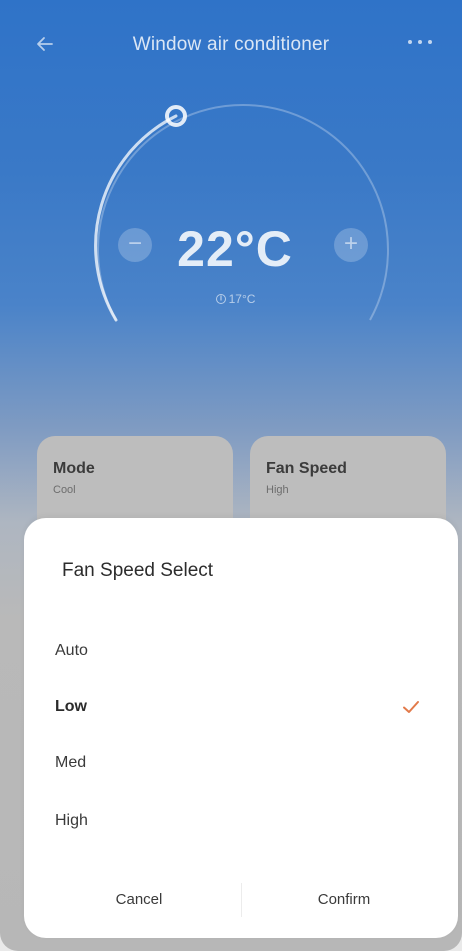 The width and height of the screenshot is (462, 951). I want to click on option-high: High, so click(241, 822).